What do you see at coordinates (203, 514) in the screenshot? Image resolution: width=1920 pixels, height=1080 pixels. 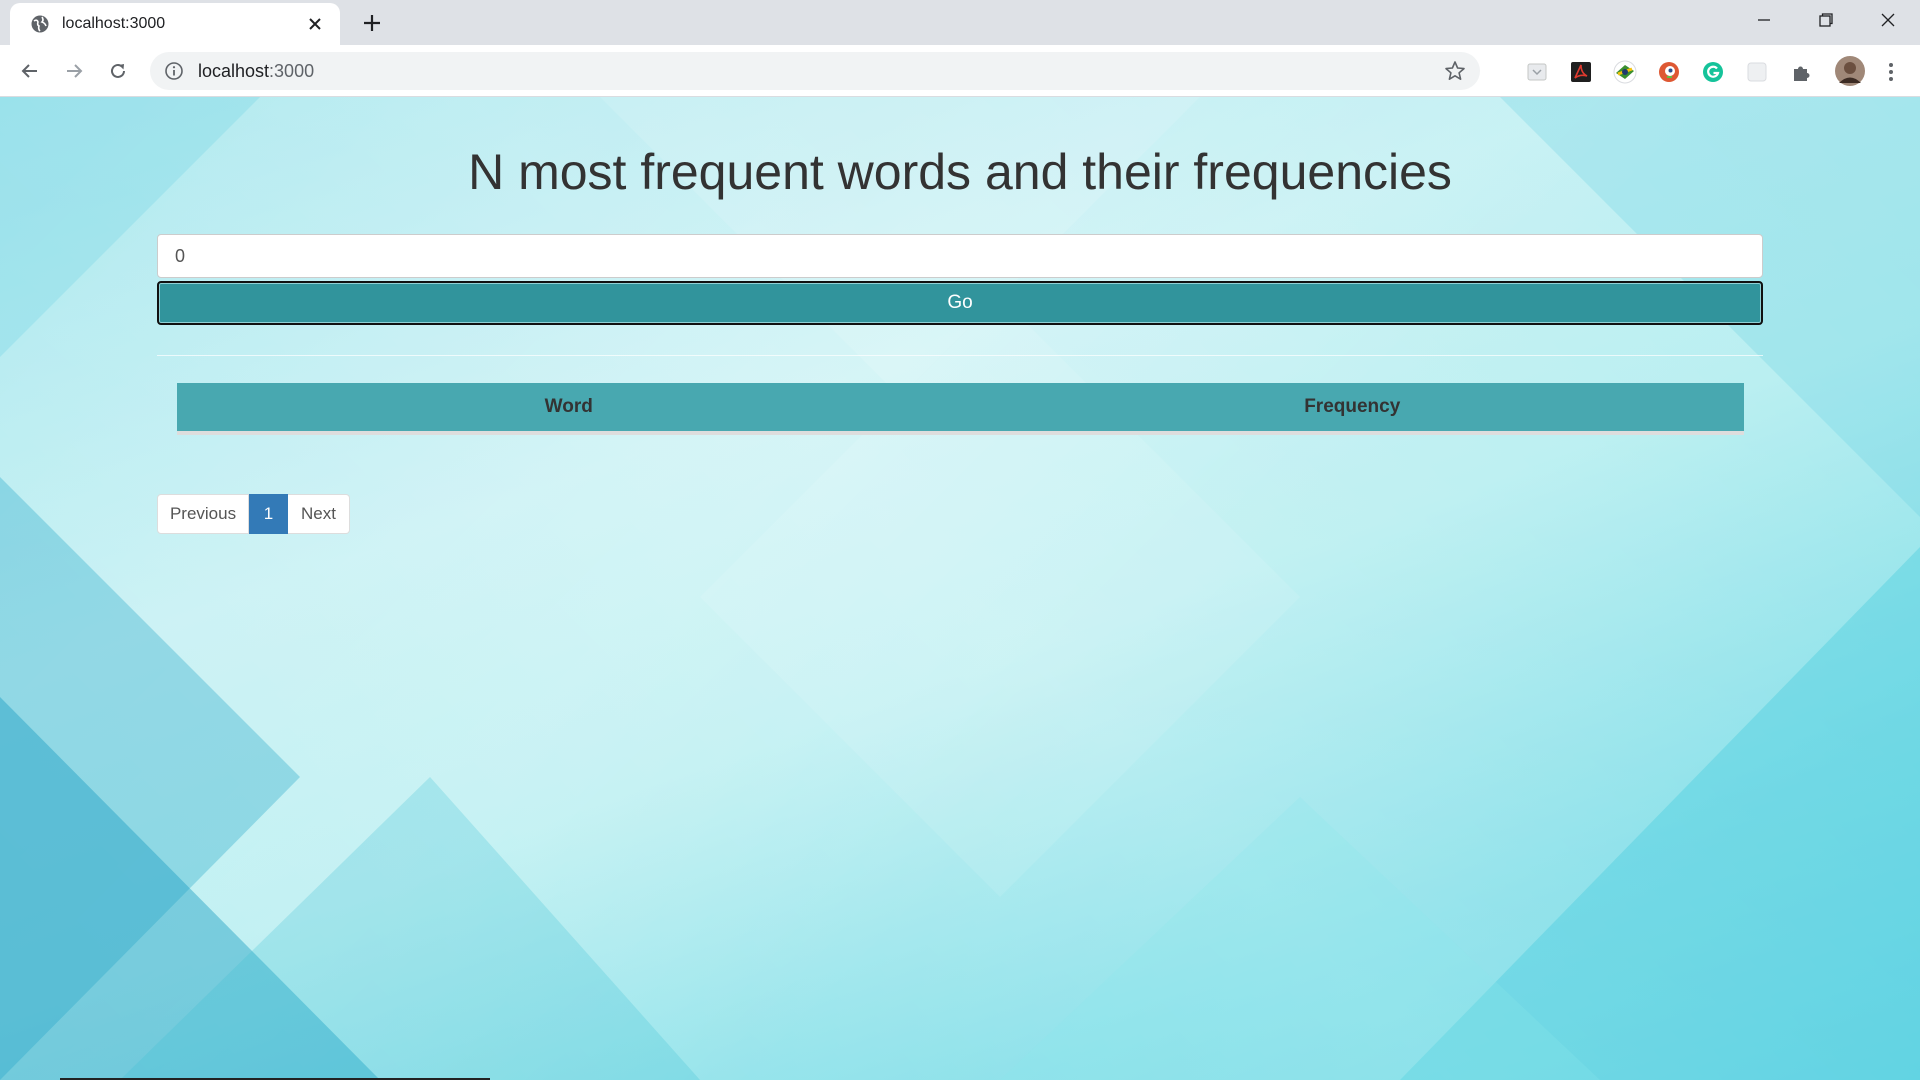 I see `previous-page-button: Previous` at bounding box center [203, 514].